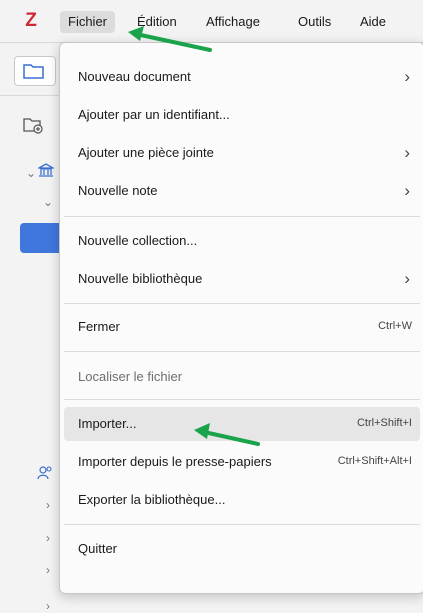 This screenshot has width=423, height=613. What do you see at coordinates (384, 423) in the screenshot?
I see `shortcut-label: Ctrl+Shift+I` at bounding box center [384, 423].